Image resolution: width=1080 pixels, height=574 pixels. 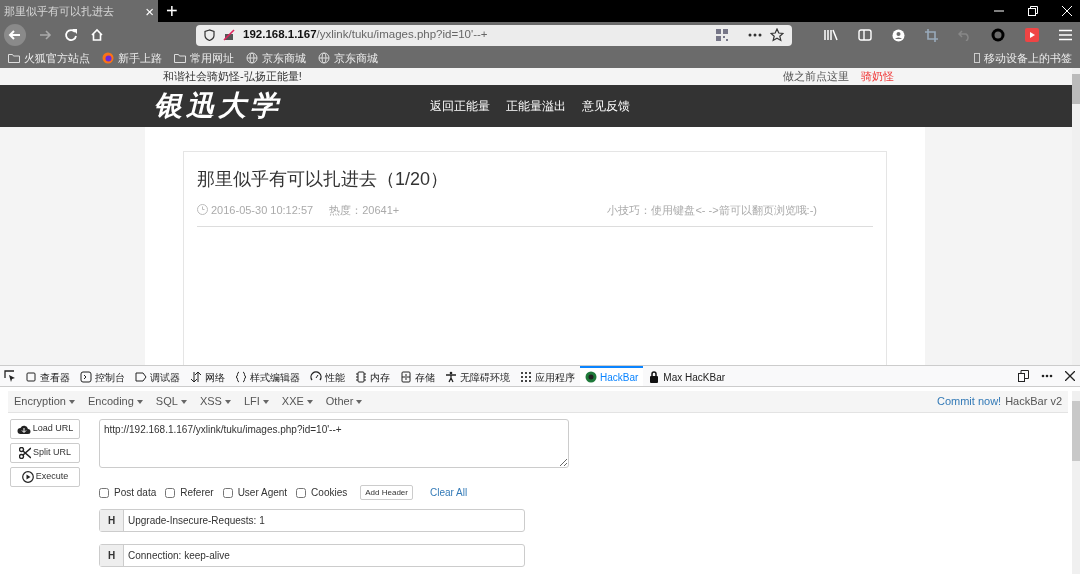 I want to click on header-field: H Connection: keep-alive, so click(x=312, y=555).